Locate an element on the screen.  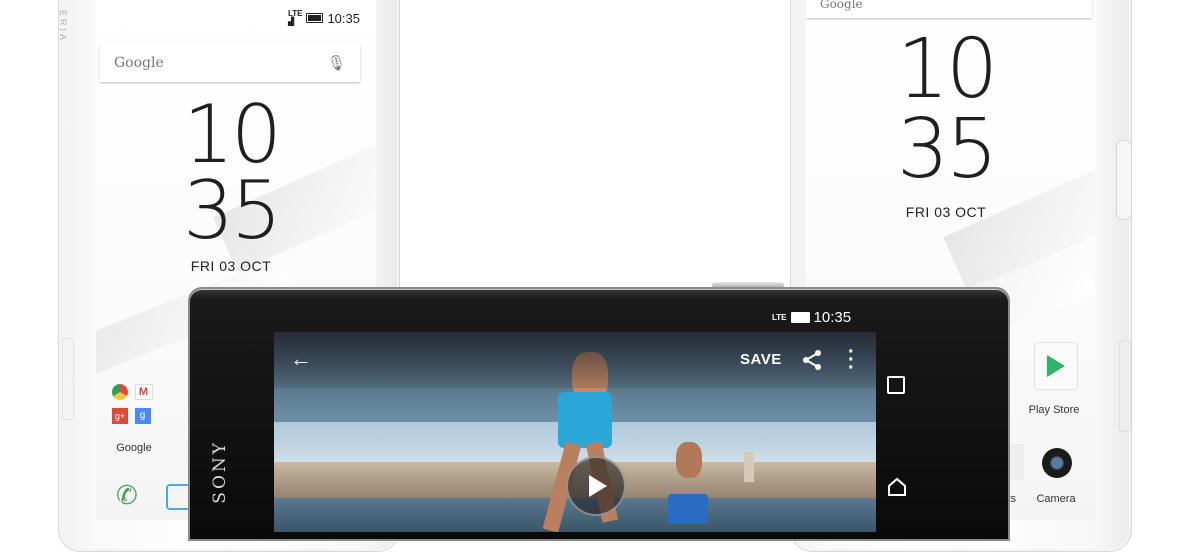
save-button: SAVE is located at coordinates (761, 359).